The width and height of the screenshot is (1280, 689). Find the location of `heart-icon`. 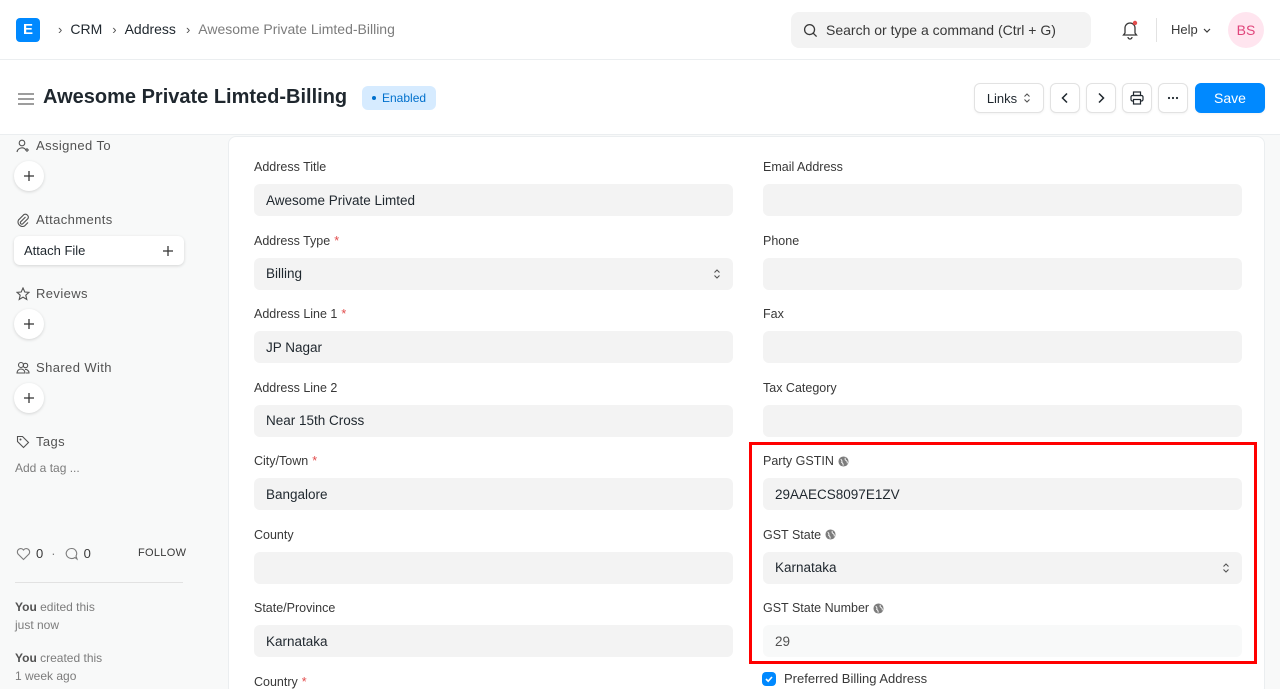

heart-icon is located at coordinates (23, 554).